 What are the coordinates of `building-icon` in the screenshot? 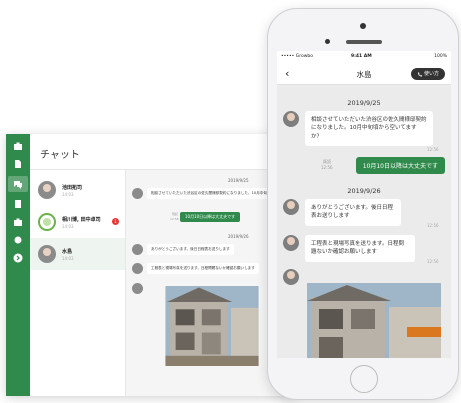 It's located at (18, 204).